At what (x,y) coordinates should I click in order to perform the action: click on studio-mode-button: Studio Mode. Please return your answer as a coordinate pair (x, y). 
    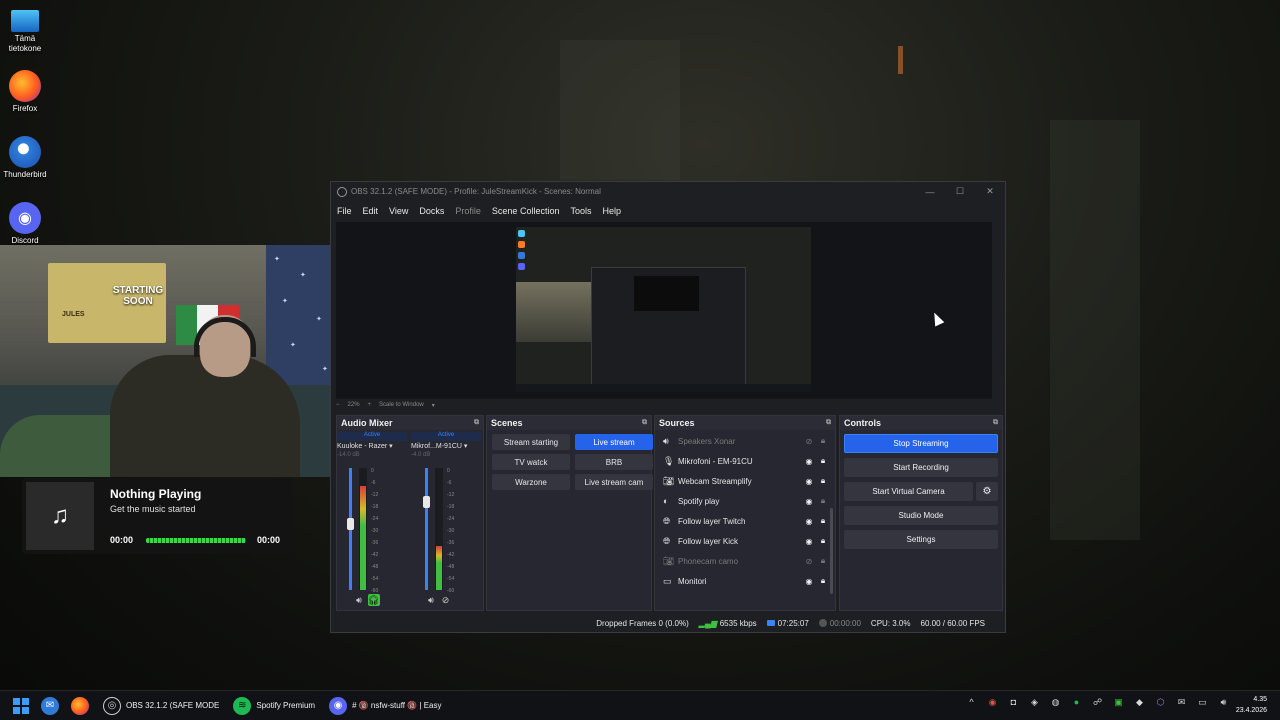
    Looking at the image, I should click on (921, 515).